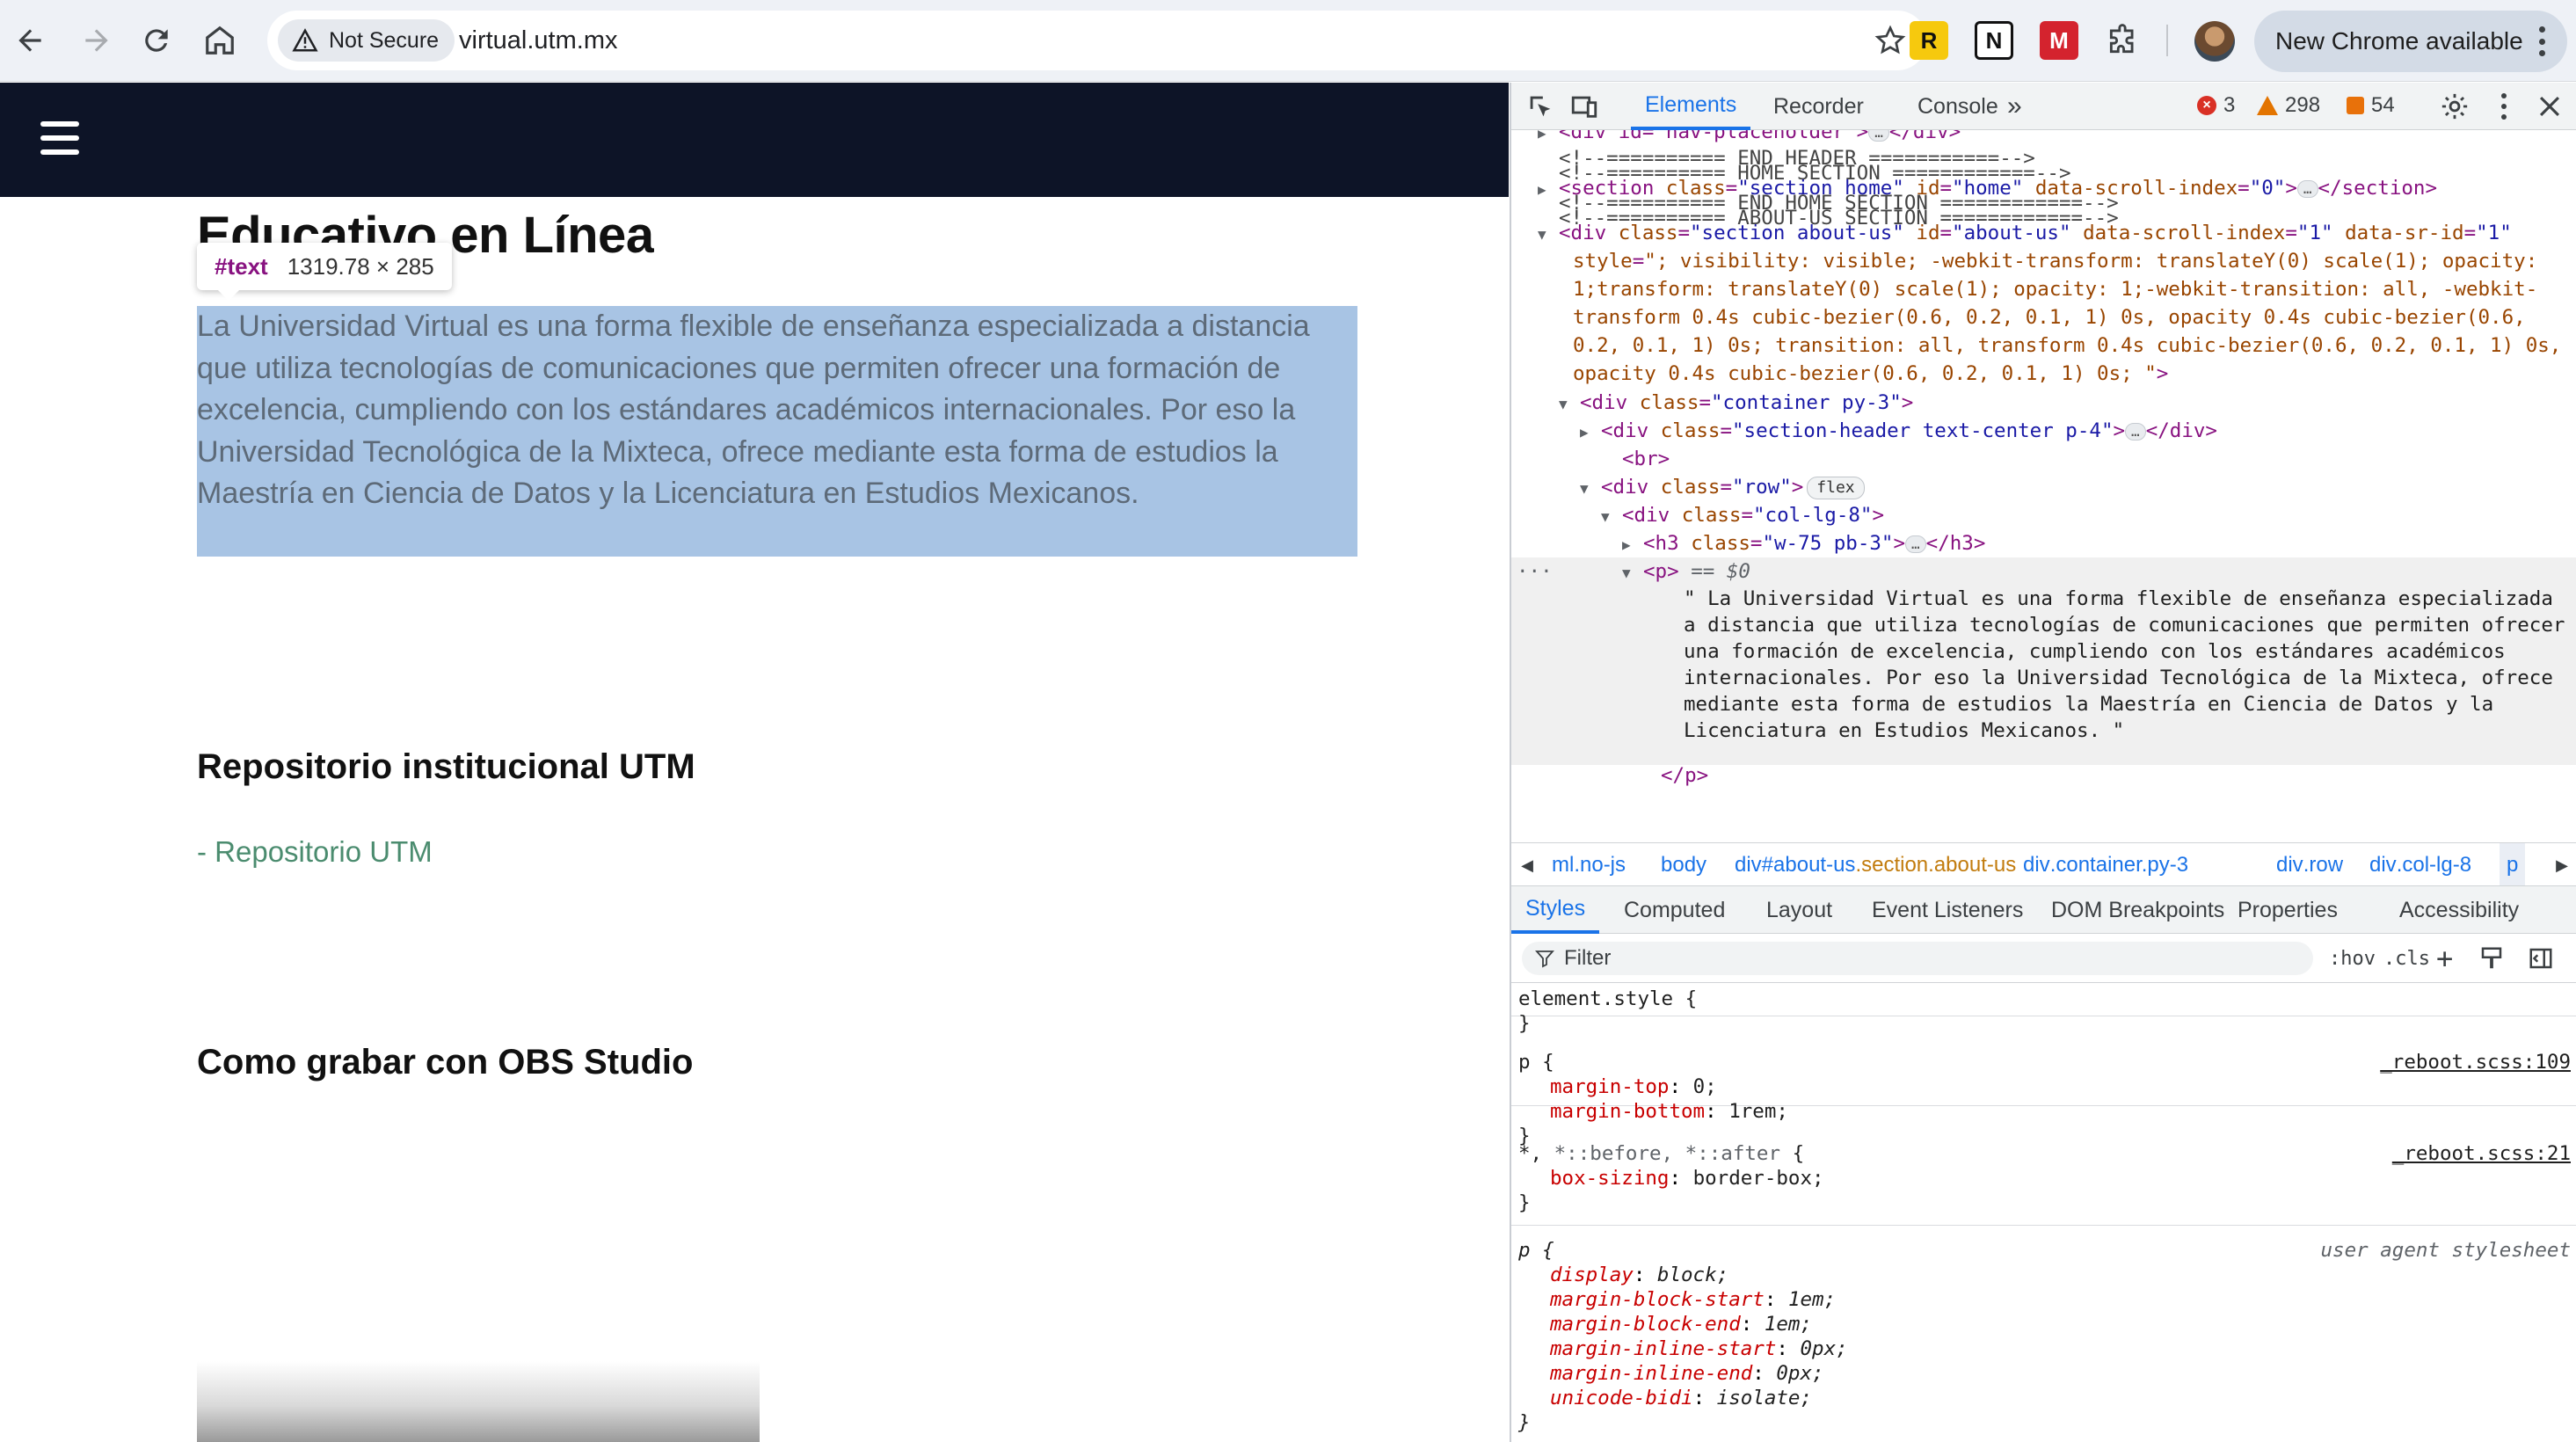  What do you see at coordinates (2541, 958) in the screenshot?
I see `sidebar-toggle-icon` at bounding box center [2541, 958].